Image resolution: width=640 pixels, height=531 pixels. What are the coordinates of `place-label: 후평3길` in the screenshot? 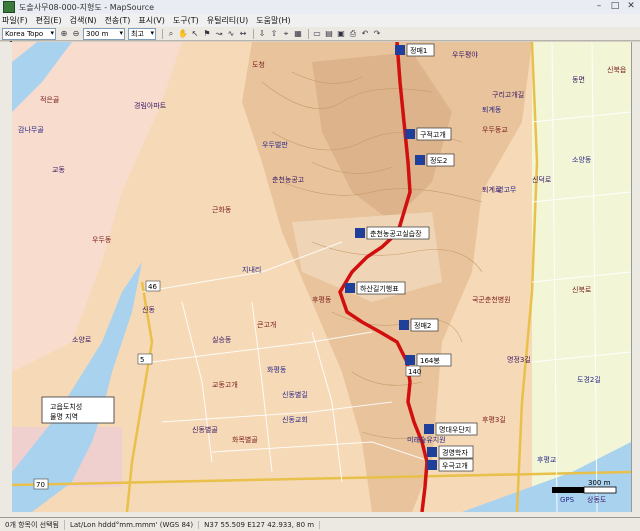 It's located at (494, 419).